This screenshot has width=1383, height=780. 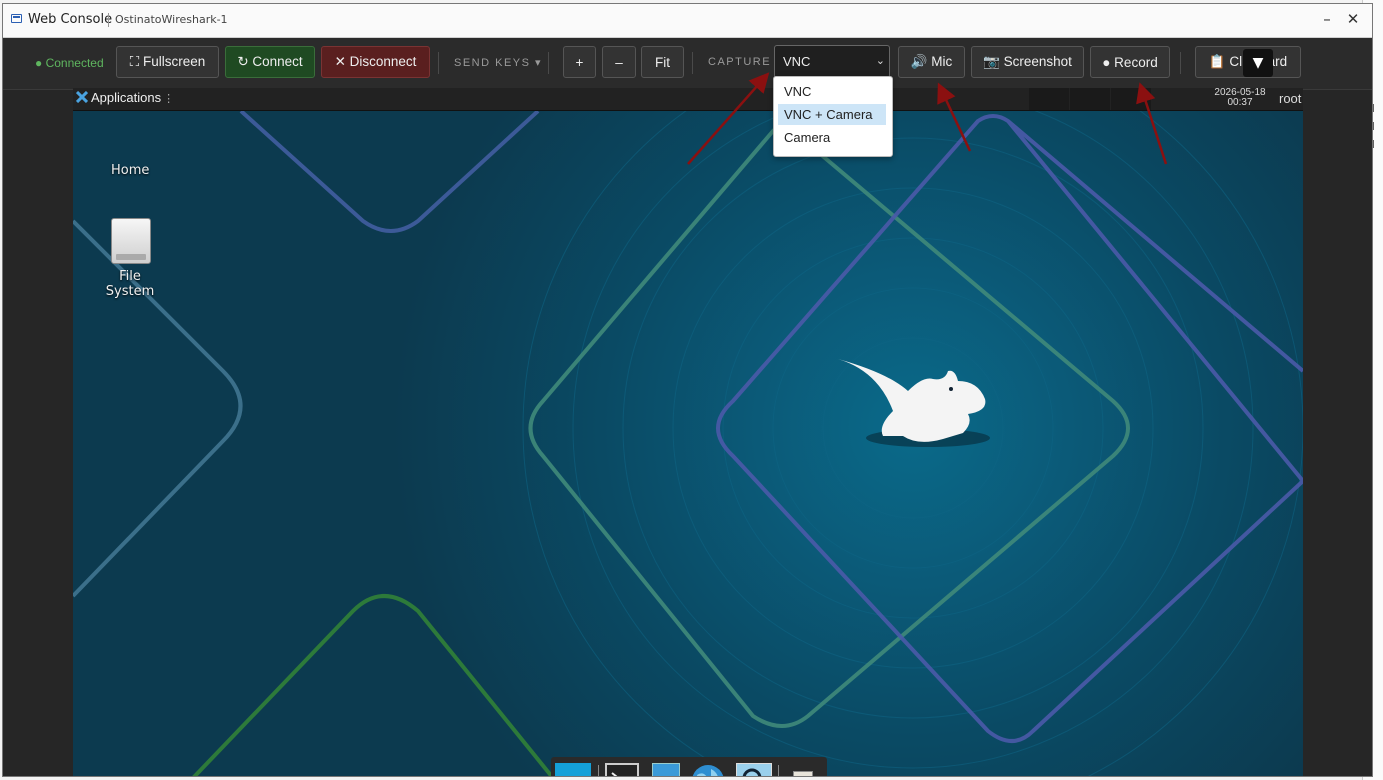 What do you see at coordinates (832, 61) in the screenshot?
I see `capture-select: VNC ⌄` at bounding box center [832, 61].